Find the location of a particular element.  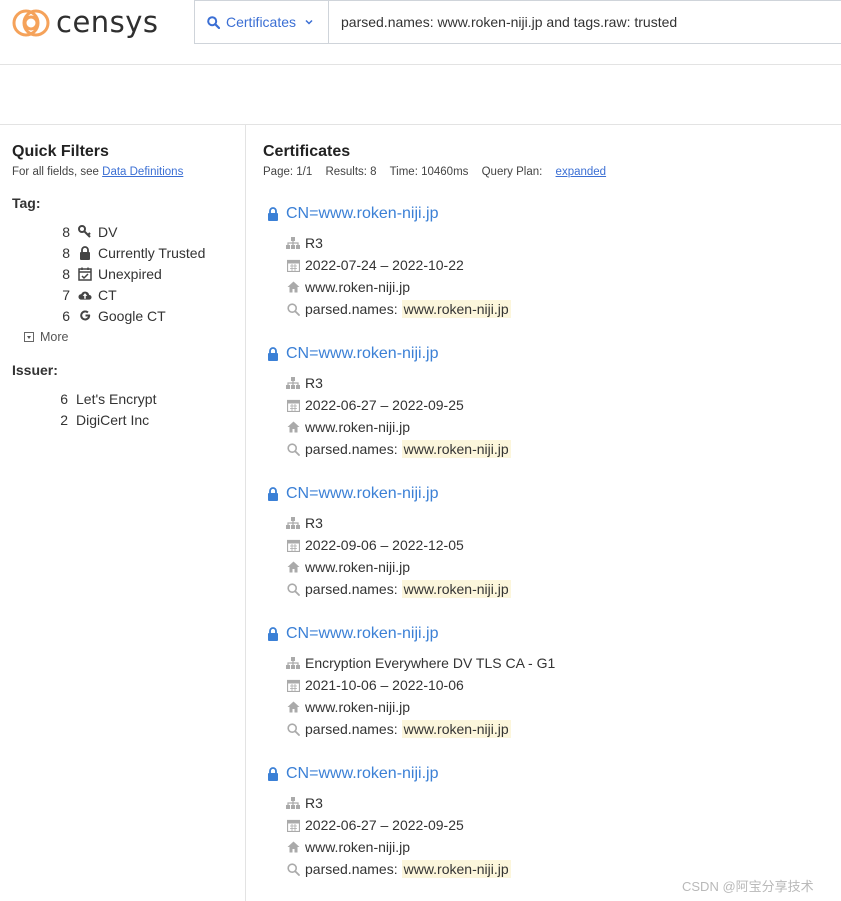

results-count: Results: 8 is located at coordinates (351, 172).